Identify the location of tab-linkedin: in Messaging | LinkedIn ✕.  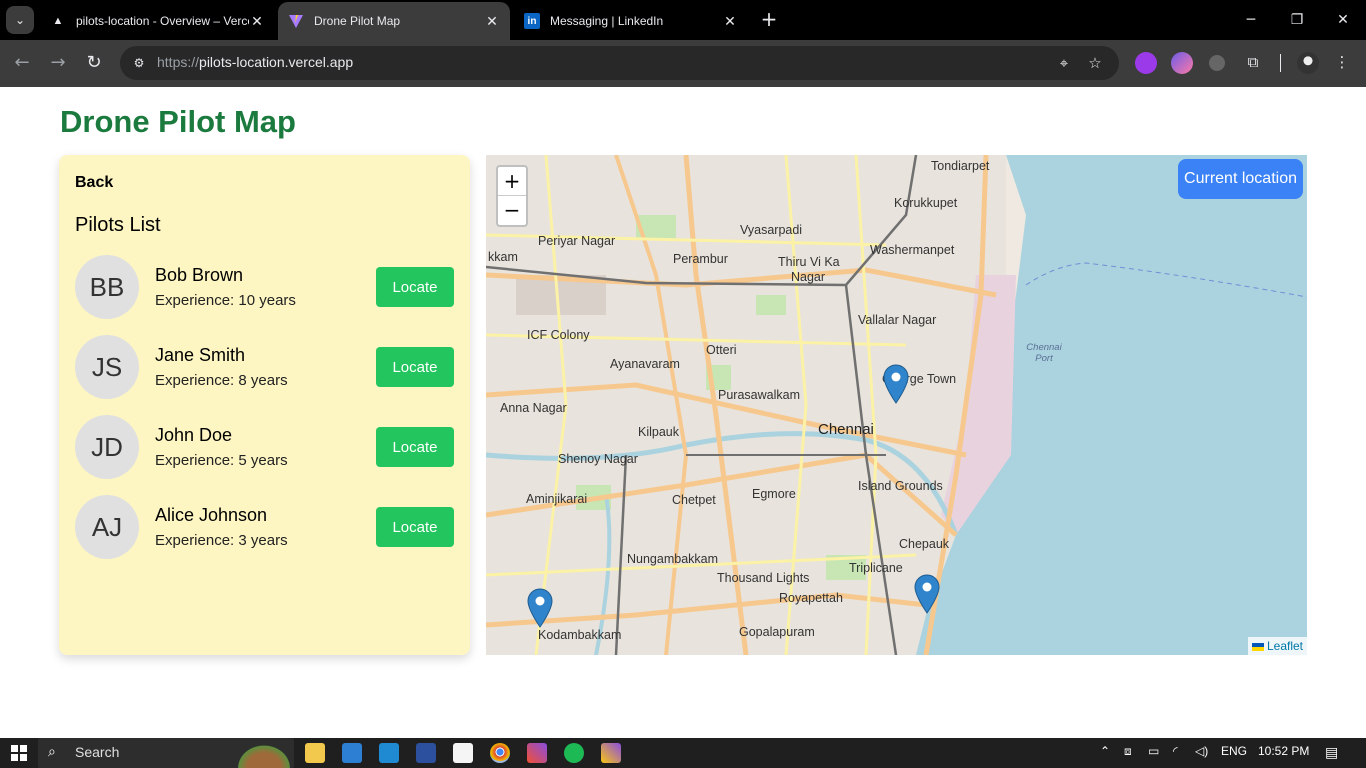
(631, 21).